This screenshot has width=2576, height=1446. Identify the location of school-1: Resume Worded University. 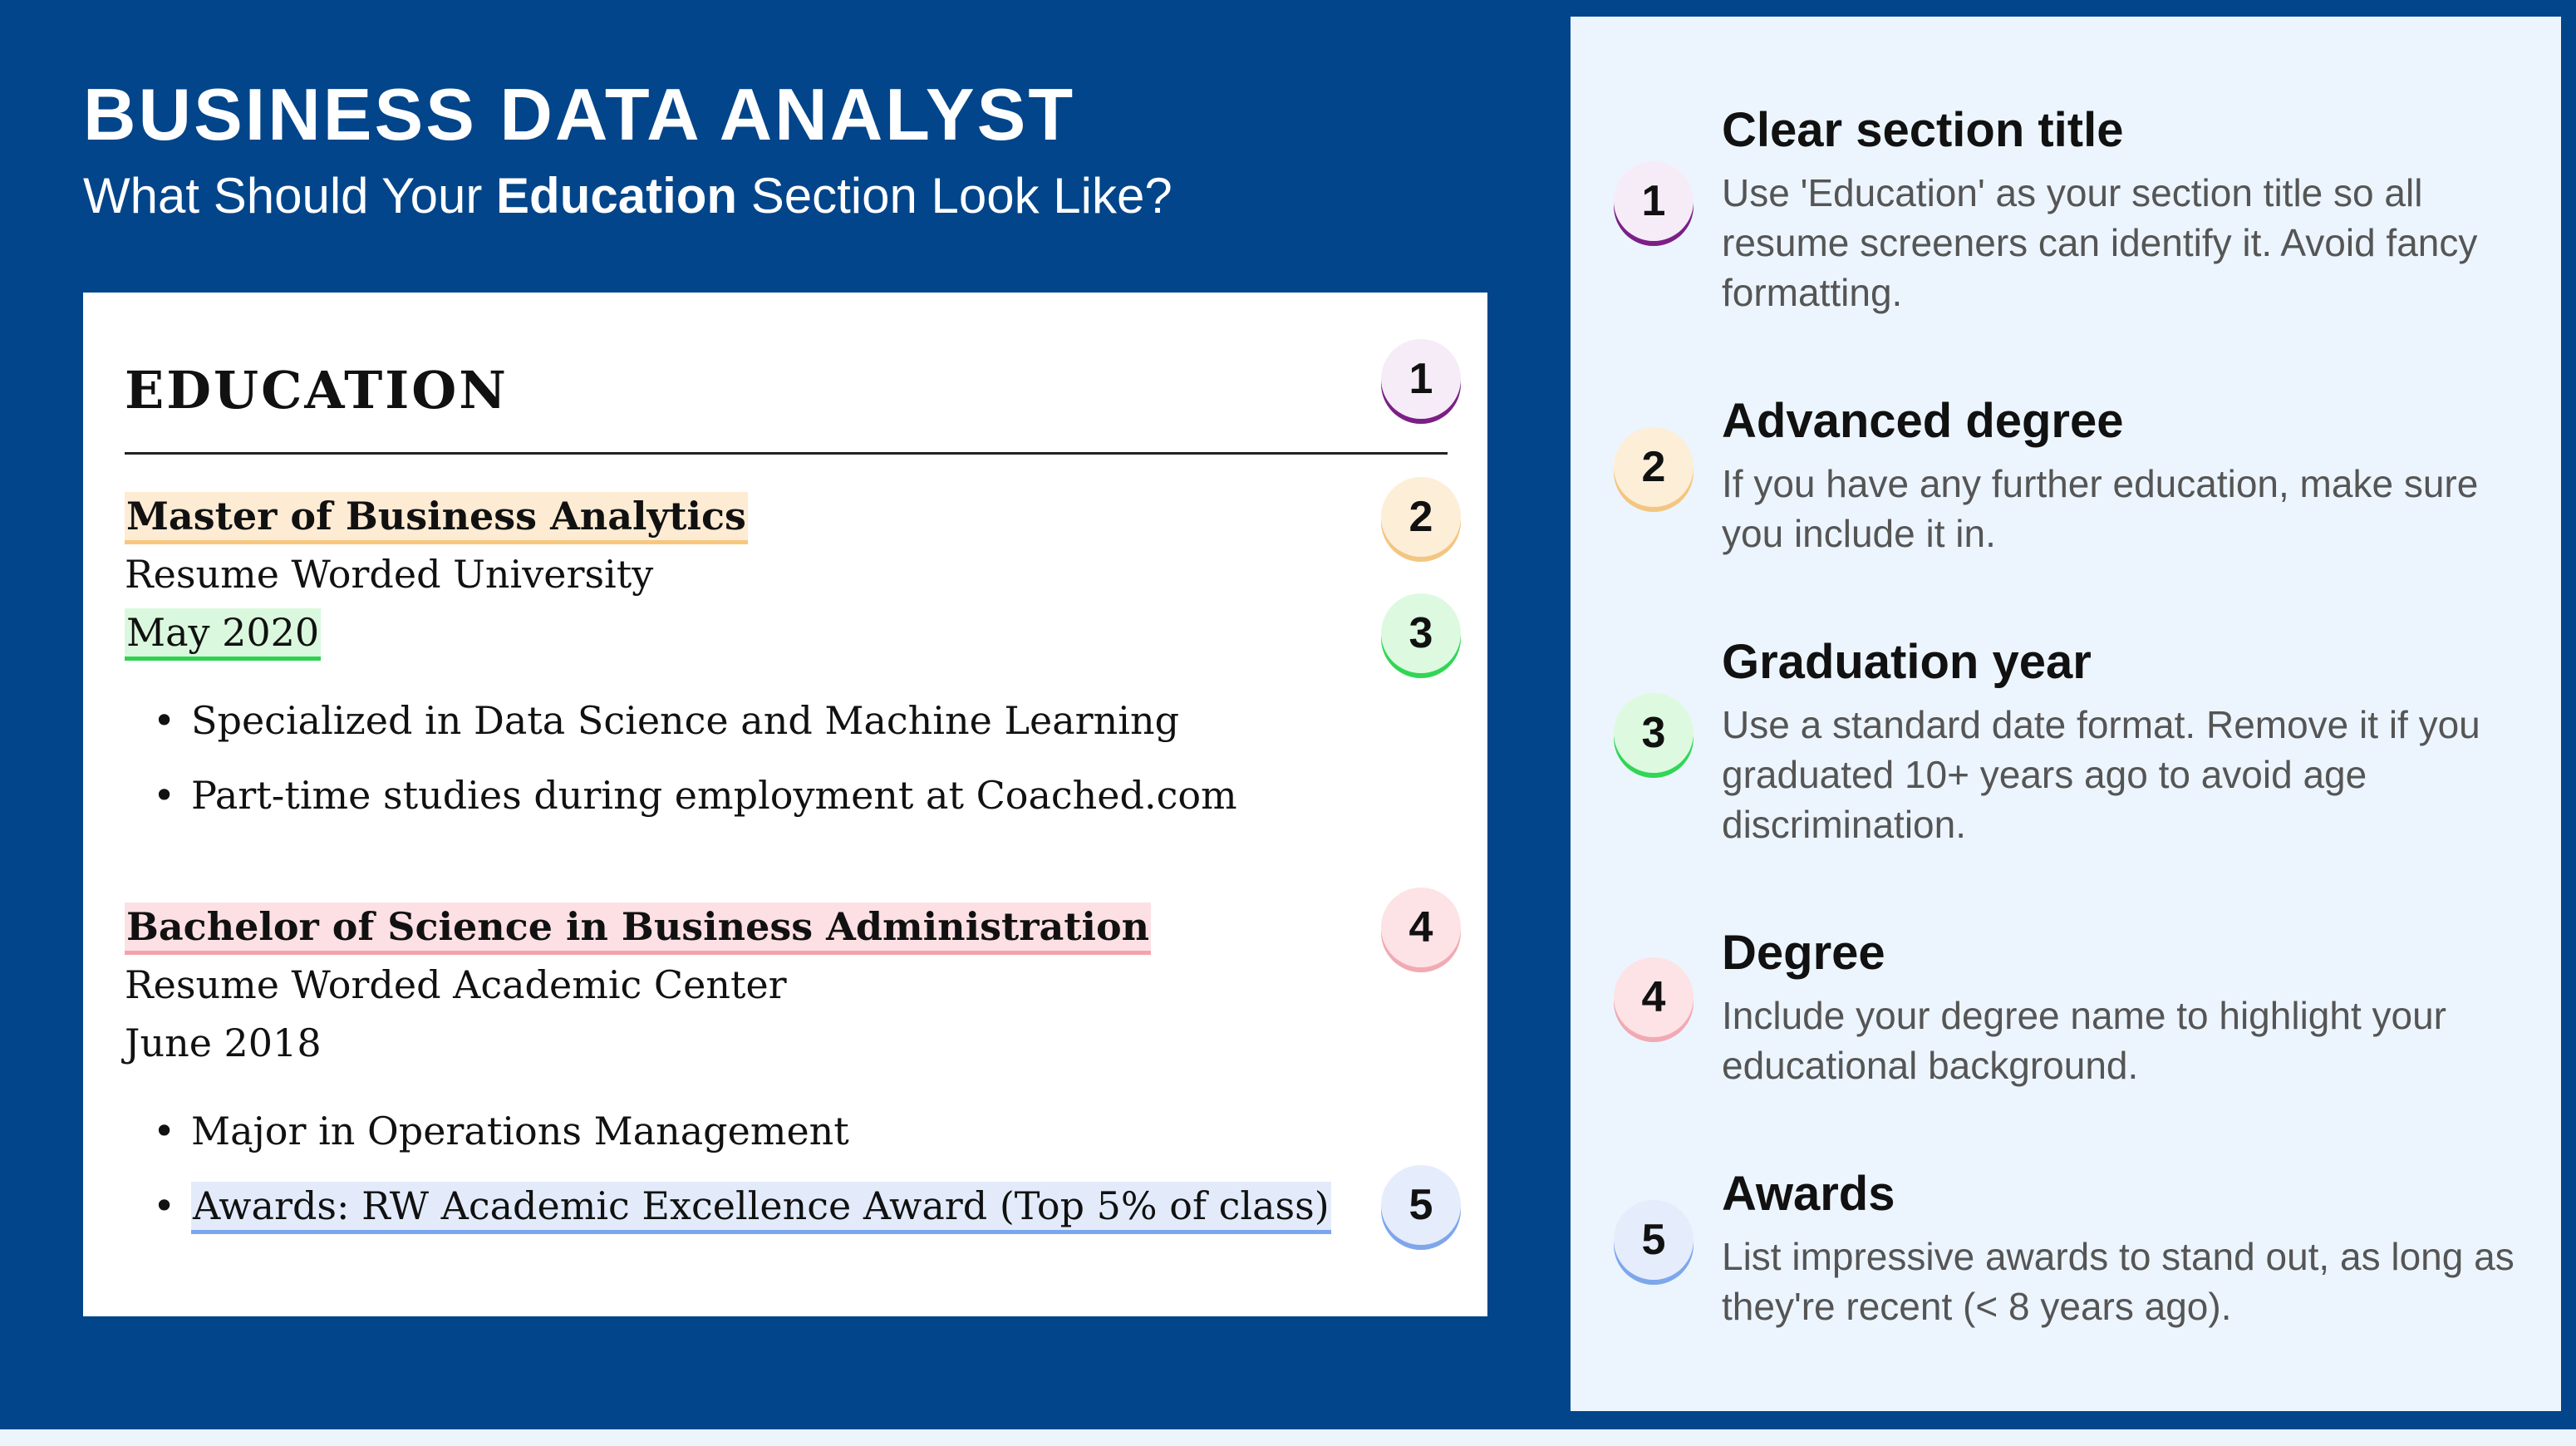
(389, 574).